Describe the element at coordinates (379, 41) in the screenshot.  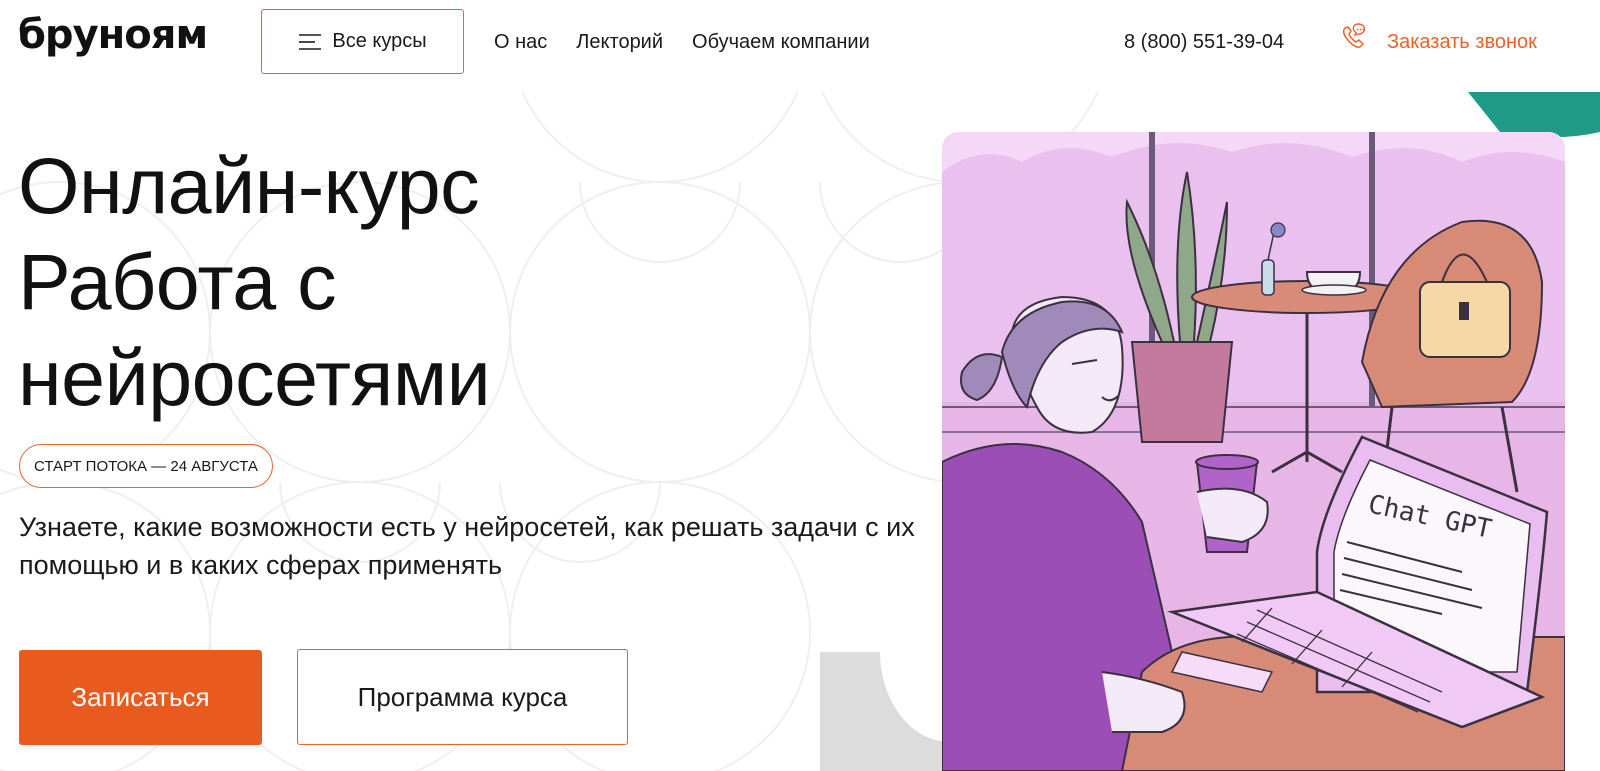
I see `all-courses-label: Все курсы` at that location.